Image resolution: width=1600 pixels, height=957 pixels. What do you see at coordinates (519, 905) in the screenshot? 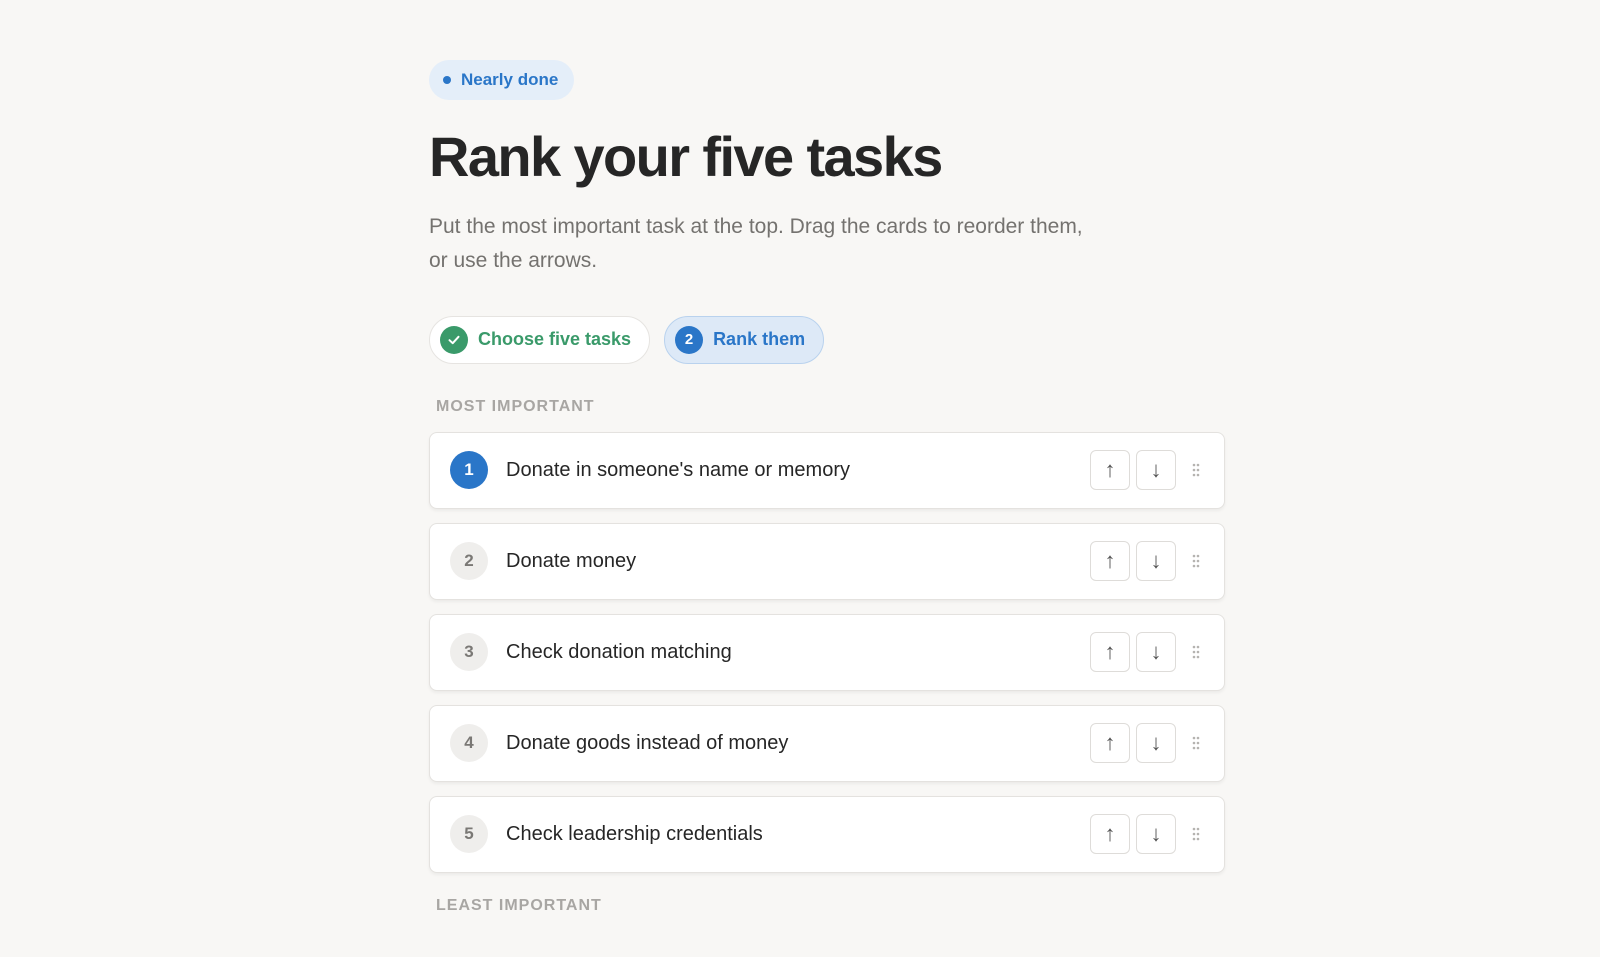
I see `least-important-label: LEAST IMPORTANT` at bounding box center [519, 905].